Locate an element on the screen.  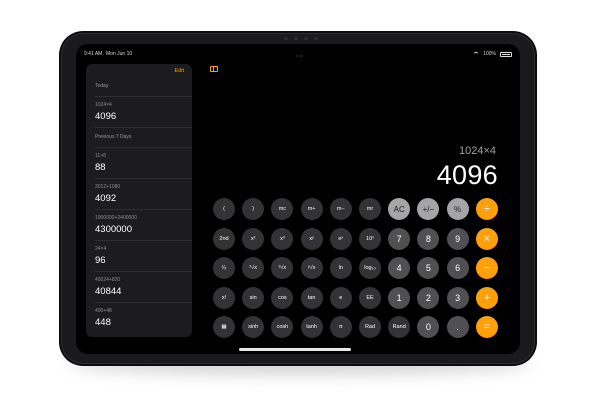
edit-button: Edit is located at coordinates (179, 71).